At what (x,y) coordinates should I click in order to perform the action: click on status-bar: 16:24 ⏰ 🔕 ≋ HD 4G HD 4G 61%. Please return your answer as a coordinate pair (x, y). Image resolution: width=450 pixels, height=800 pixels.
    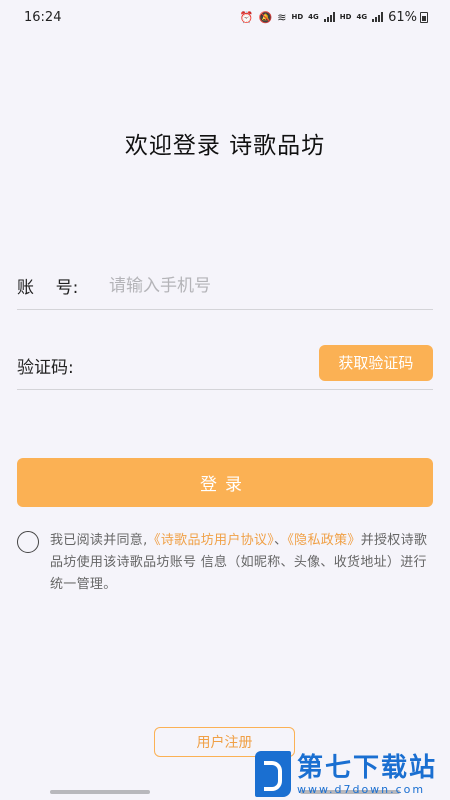
    Looking at the image, I should click on (225, 17).